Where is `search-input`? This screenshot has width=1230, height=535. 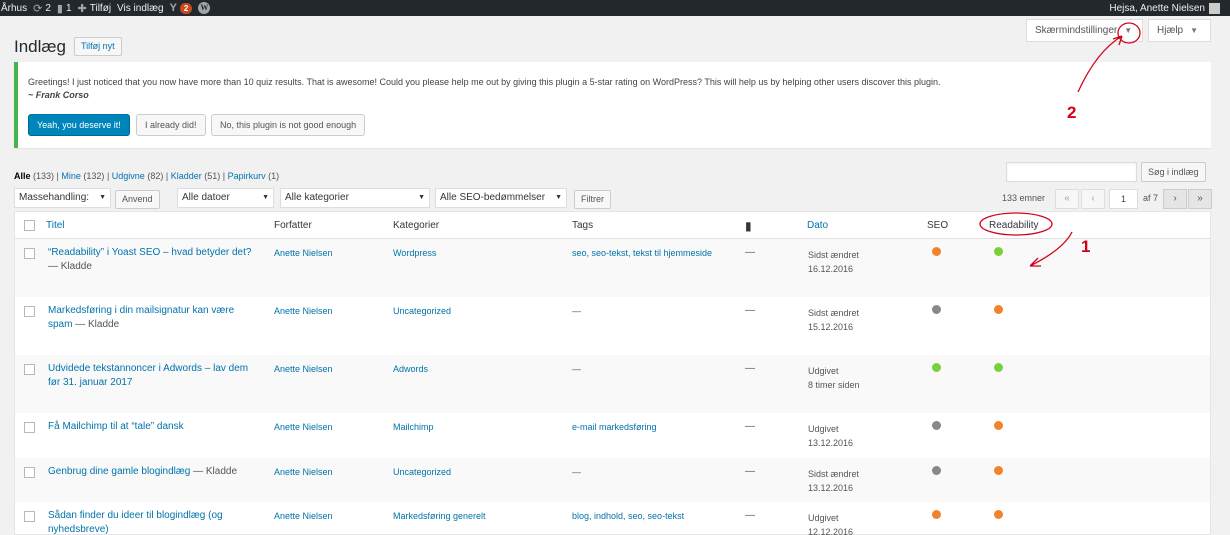
search-input is located at coordinates (1071, 172).